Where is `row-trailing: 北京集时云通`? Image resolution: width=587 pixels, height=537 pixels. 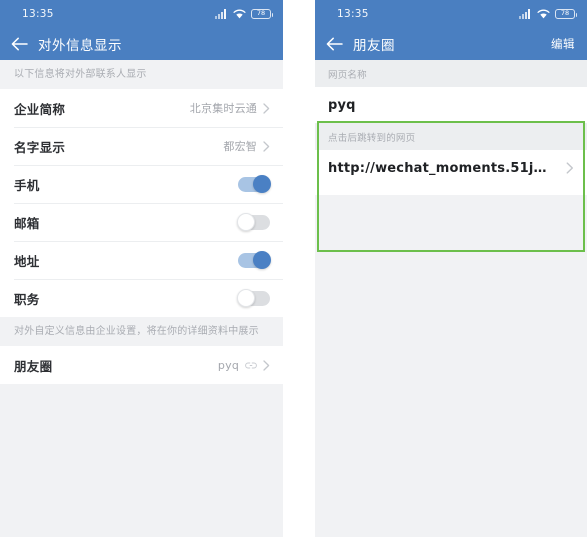
row-trailing: 北京集时云通 is located at coordinates (230, 108).